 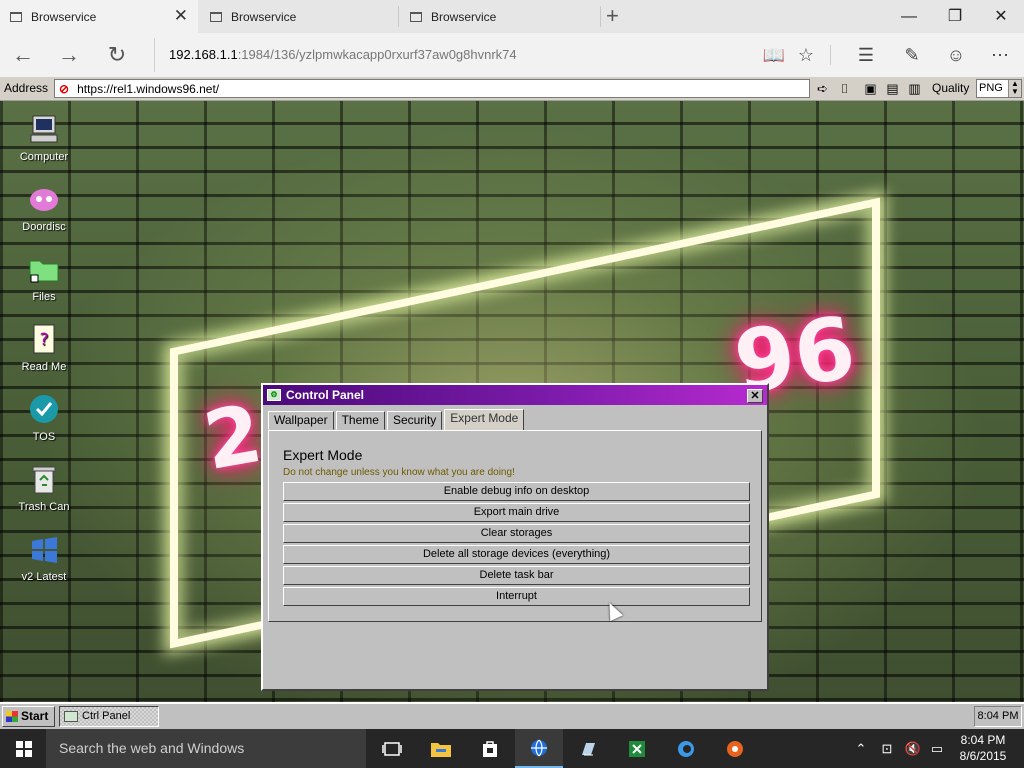 What do you see at coordinates (892, 88) in the screenshot?
I see `download-icon: ▤` at bounding box center [892, 88].